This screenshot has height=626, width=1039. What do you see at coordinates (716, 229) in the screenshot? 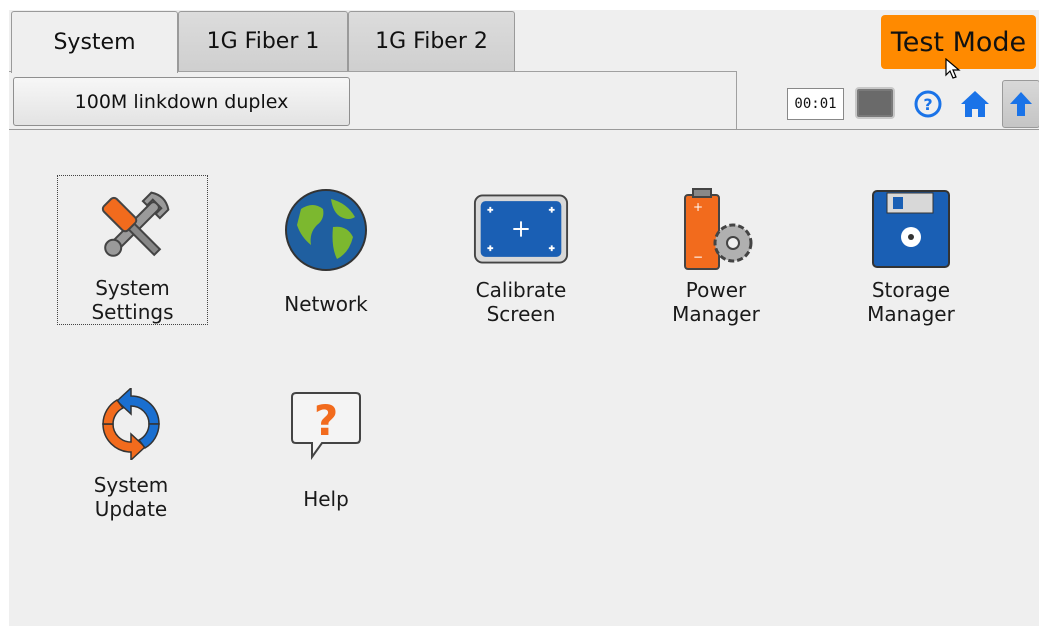
I see `battery-gear-icon: + −` at bounding box center [716, 229].